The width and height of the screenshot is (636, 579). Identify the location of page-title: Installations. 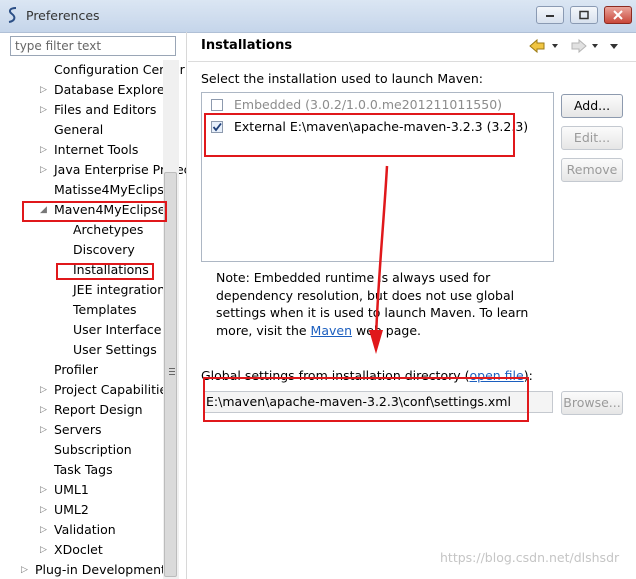
(247, 45).